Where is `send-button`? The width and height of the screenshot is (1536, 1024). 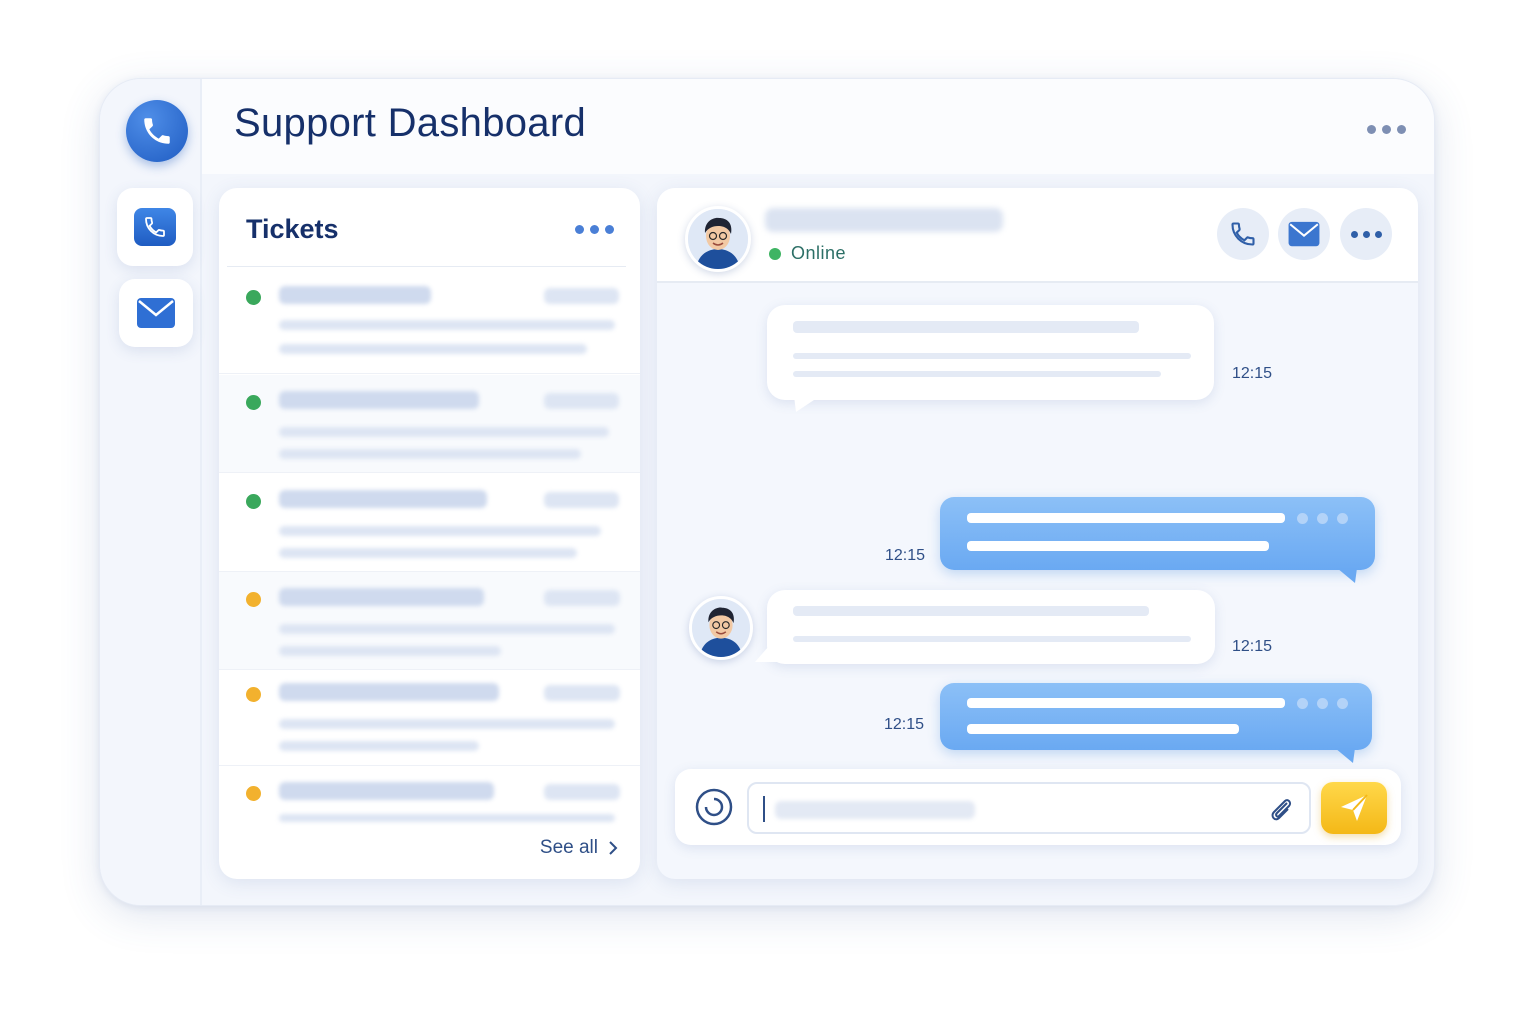
send-button is located at coordinates (1354, 808).